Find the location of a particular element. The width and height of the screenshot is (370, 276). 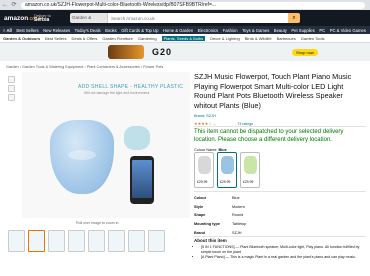

spec-value: Modern is located at coordinates (238, 206).